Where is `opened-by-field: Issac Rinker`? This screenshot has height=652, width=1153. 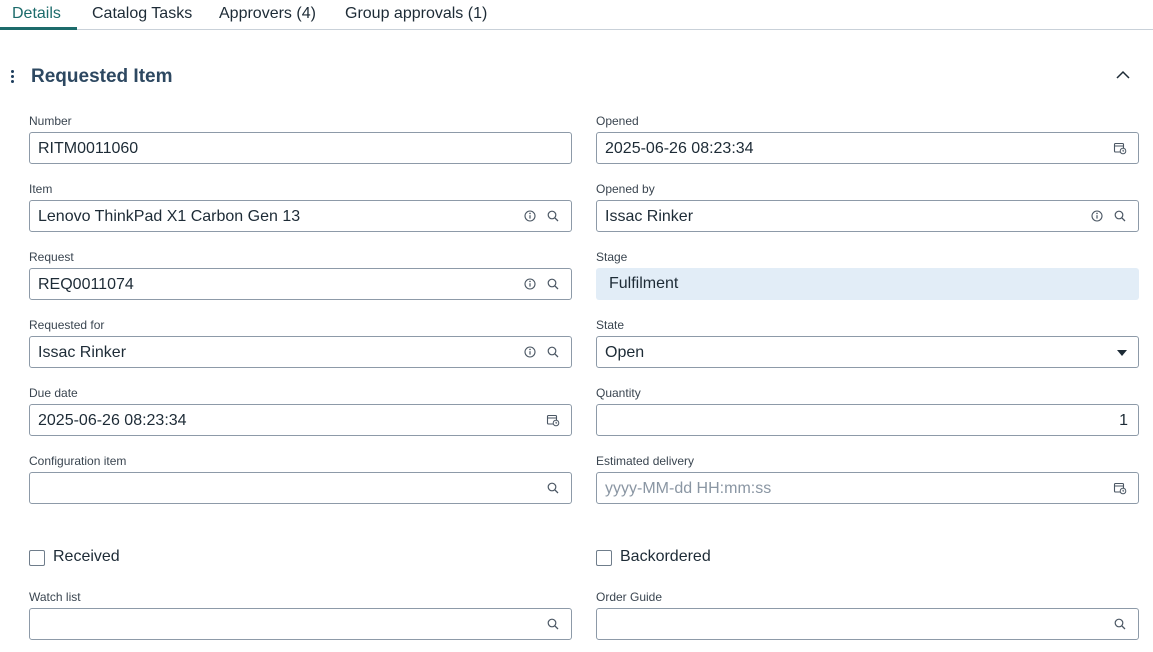 opened-by-field: Issac Rinker is located at coordinates (867, 216).